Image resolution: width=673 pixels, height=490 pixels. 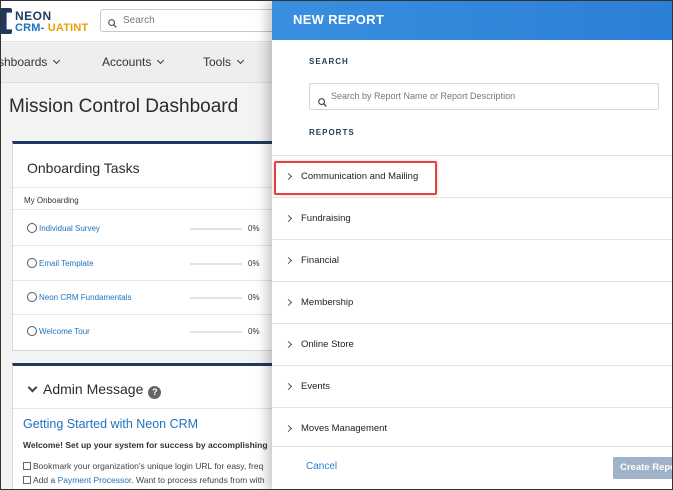 I want to click on payment-processor-link: Payment Processor, so click(x=95, y=480).